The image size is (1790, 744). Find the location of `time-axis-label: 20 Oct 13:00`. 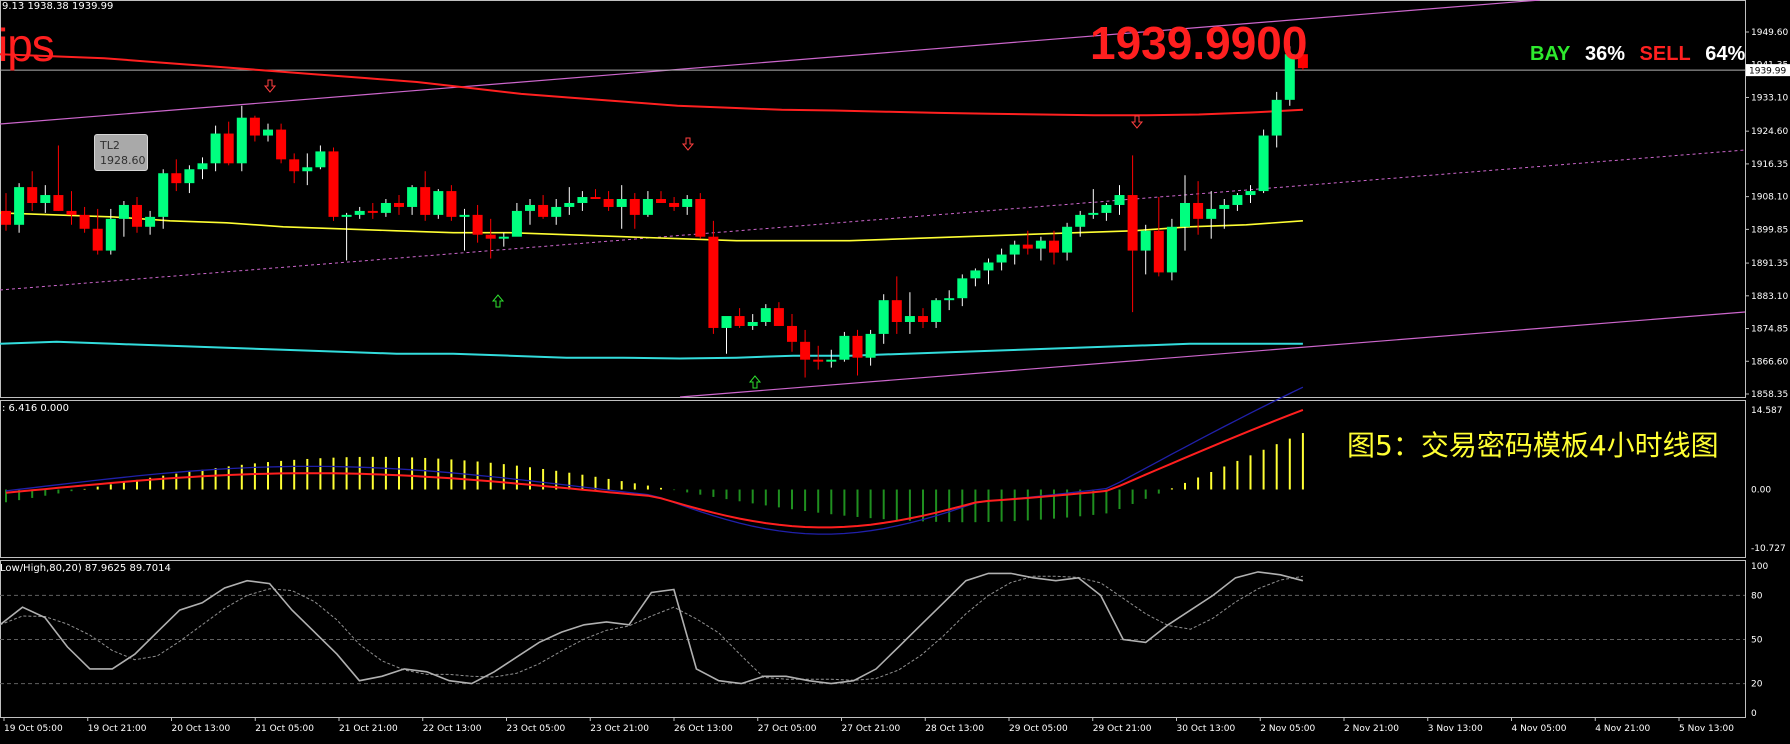

time-axis-label: 20 Oct 13:00 is located at coordinates (201, 729).